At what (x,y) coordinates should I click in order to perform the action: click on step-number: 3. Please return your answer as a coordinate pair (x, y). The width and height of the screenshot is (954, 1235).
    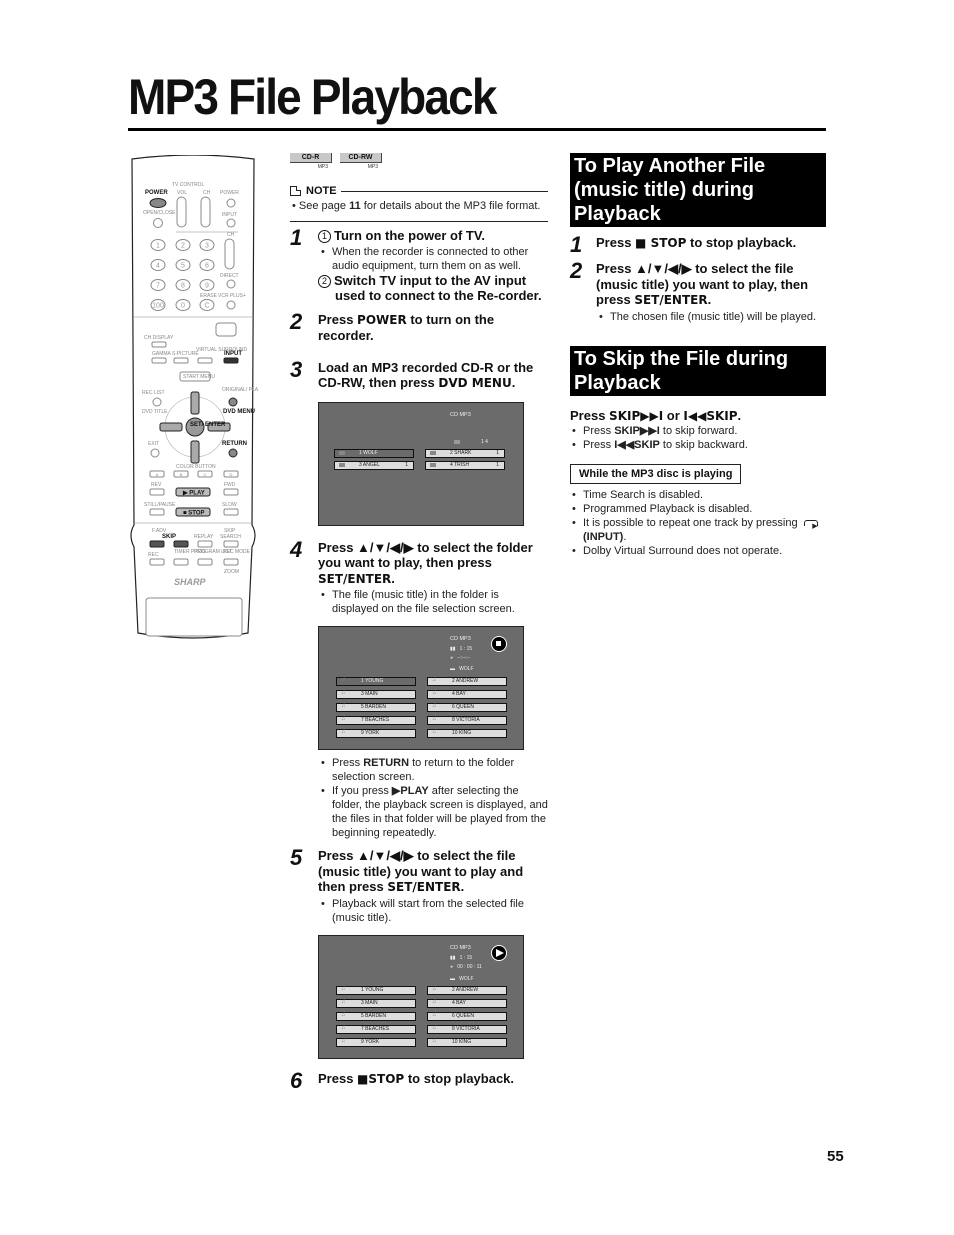
    Looking at the image, I should click on (296, 369).